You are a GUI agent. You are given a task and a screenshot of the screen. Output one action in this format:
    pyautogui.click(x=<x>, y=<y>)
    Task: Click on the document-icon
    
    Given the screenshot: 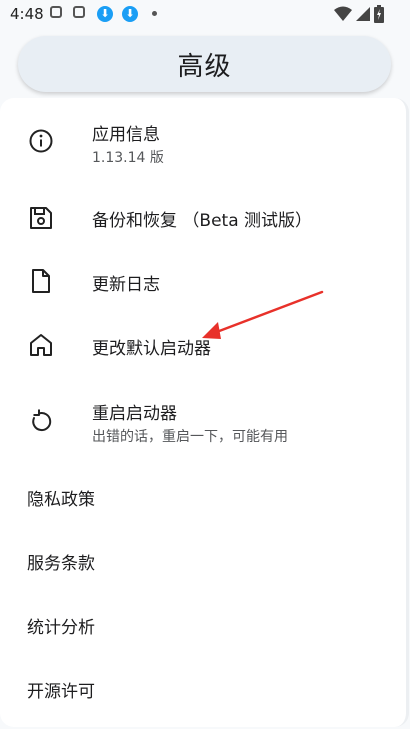 What is the action you would take?
    pyautogui.click(x=41, y=281)
    